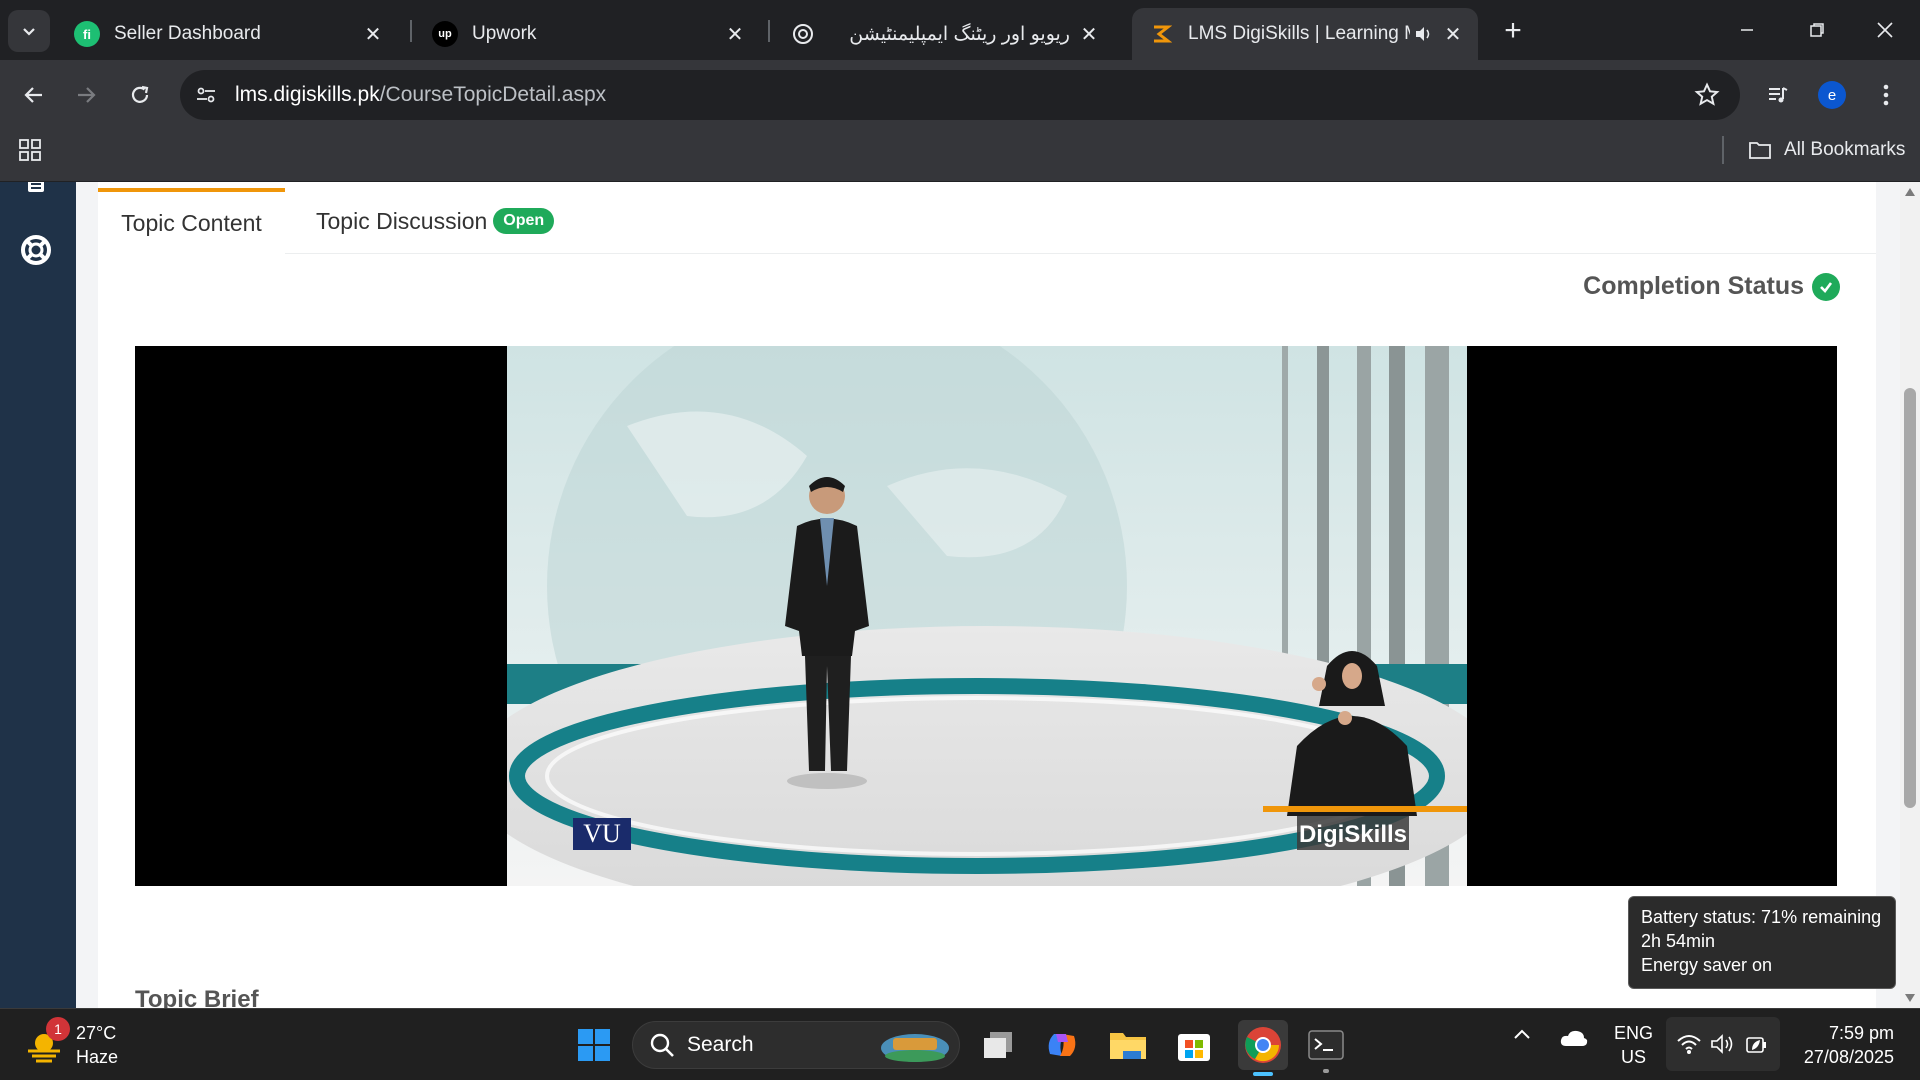 This screenshot has height=1080, width=1920. Describe the element at coordinates (402, 220) in the screenshot. I see `tab-label: Topic Discussion` at that location.